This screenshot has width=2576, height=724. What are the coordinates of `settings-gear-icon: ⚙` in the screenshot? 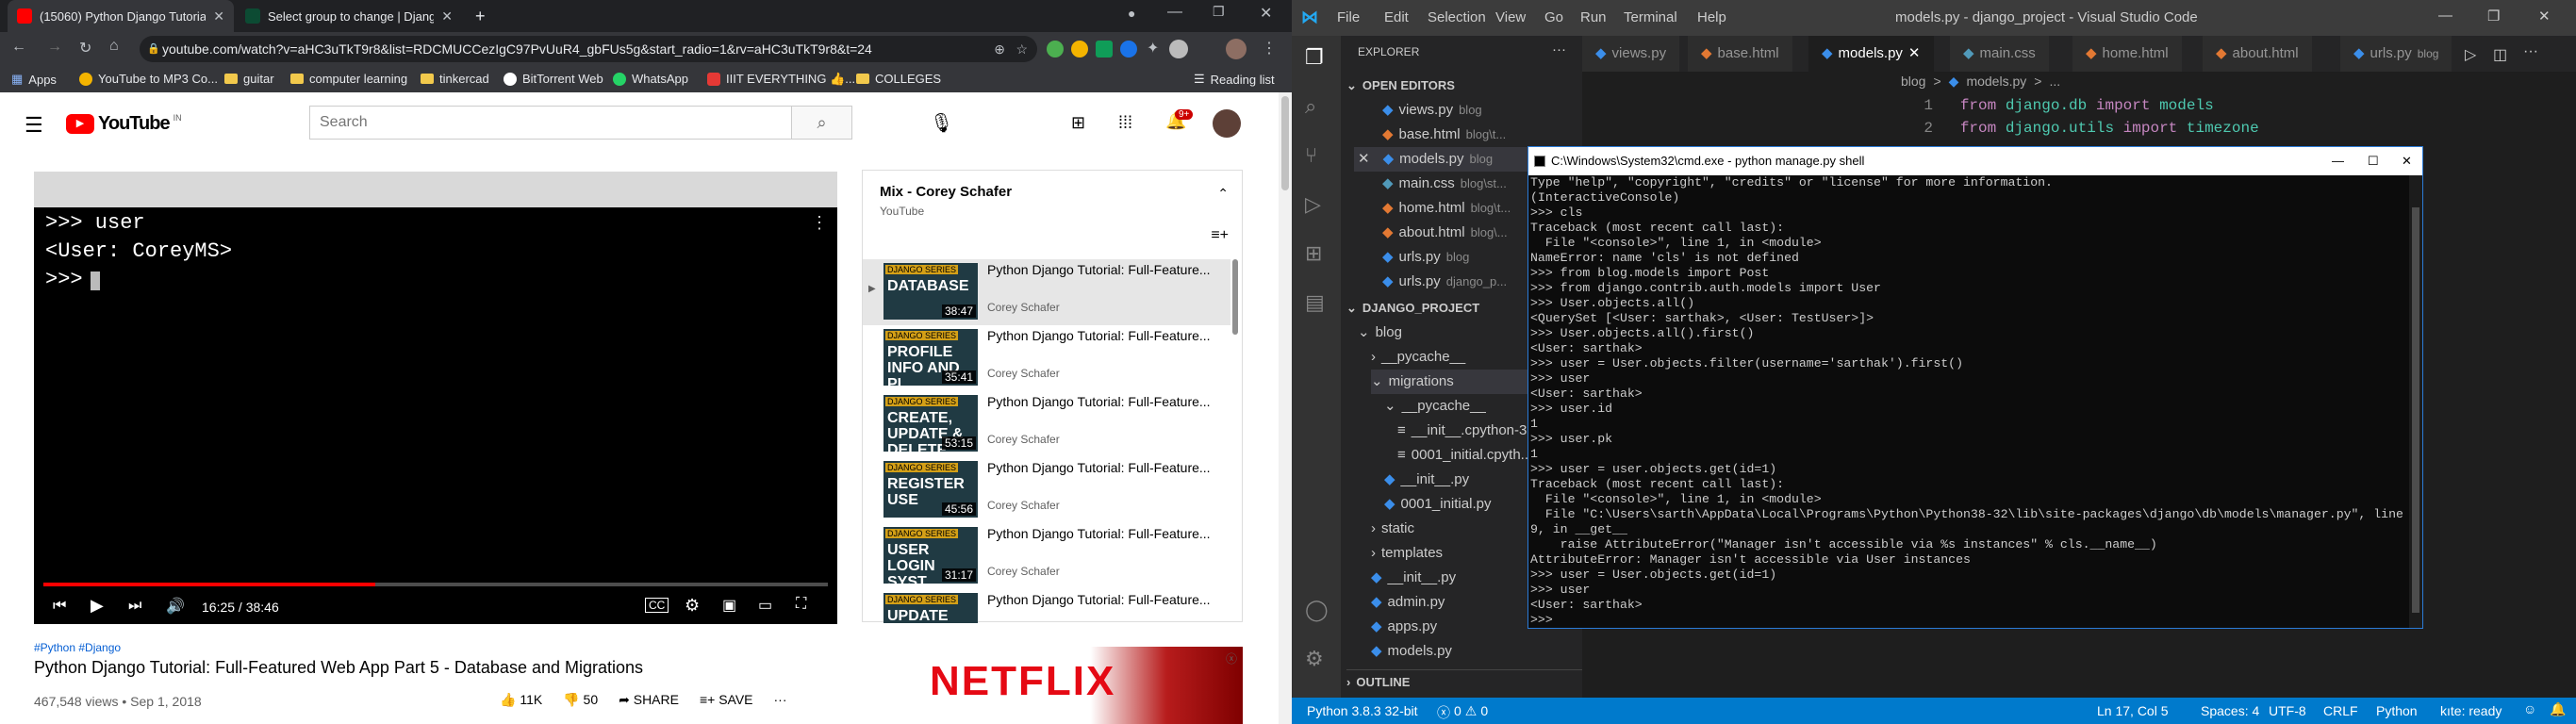 It's located at (692, 606).